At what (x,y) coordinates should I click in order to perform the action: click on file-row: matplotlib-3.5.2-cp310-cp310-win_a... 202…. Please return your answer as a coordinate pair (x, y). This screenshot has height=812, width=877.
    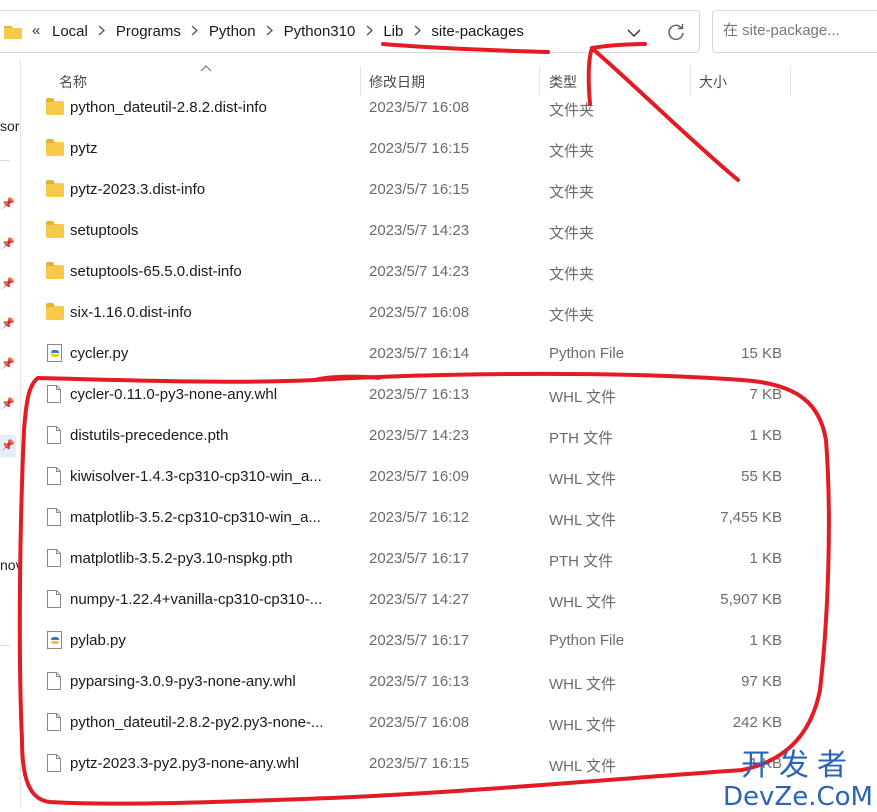
    Looking at the image, I should click on (420, 517).